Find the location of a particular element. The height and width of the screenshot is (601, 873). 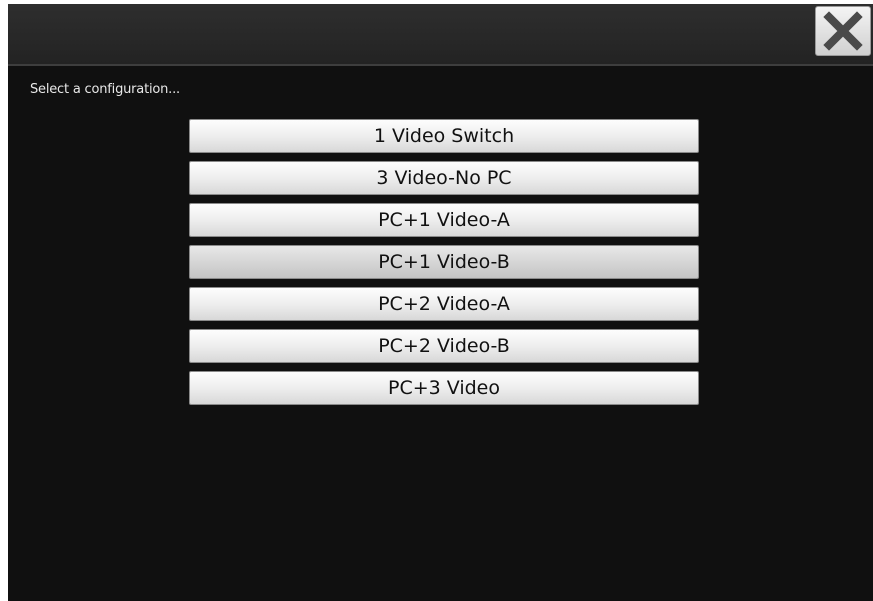

config-button-pc-2-video-b: PC+2 Video-B is located at coordinates (444, 346).